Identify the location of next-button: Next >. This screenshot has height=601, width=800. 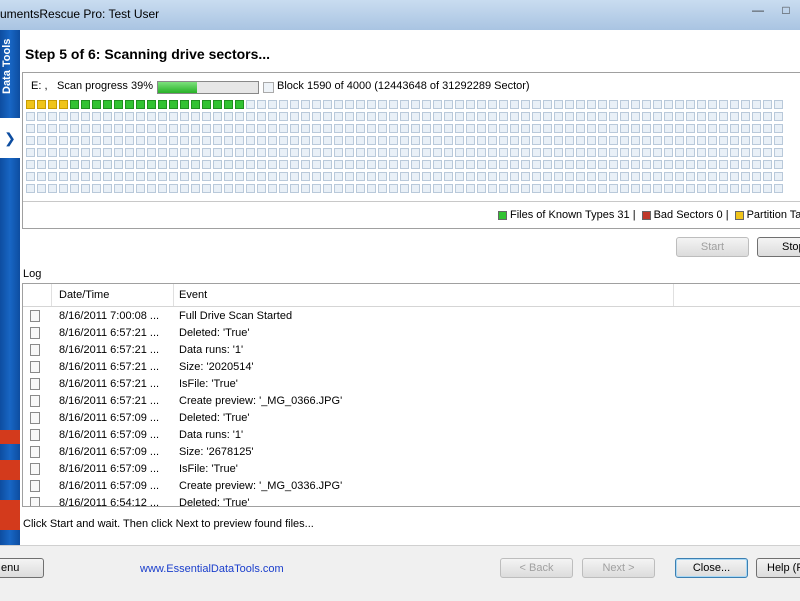
(618, 568).